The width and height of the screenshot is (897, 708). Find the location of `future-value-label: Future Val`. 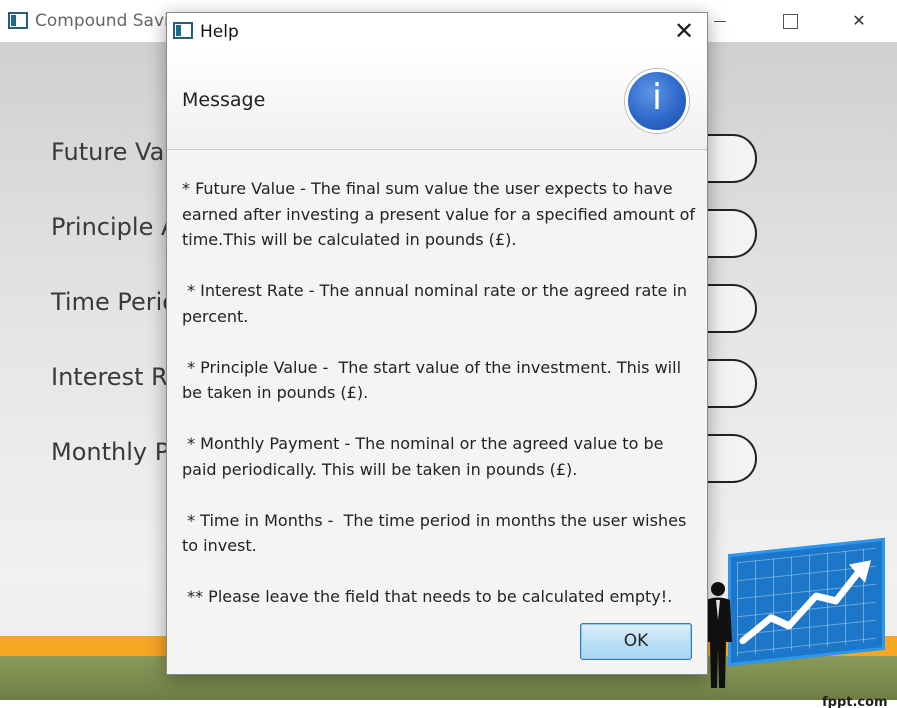

future-value-label: Future Val is located at coordinates (111, 152).